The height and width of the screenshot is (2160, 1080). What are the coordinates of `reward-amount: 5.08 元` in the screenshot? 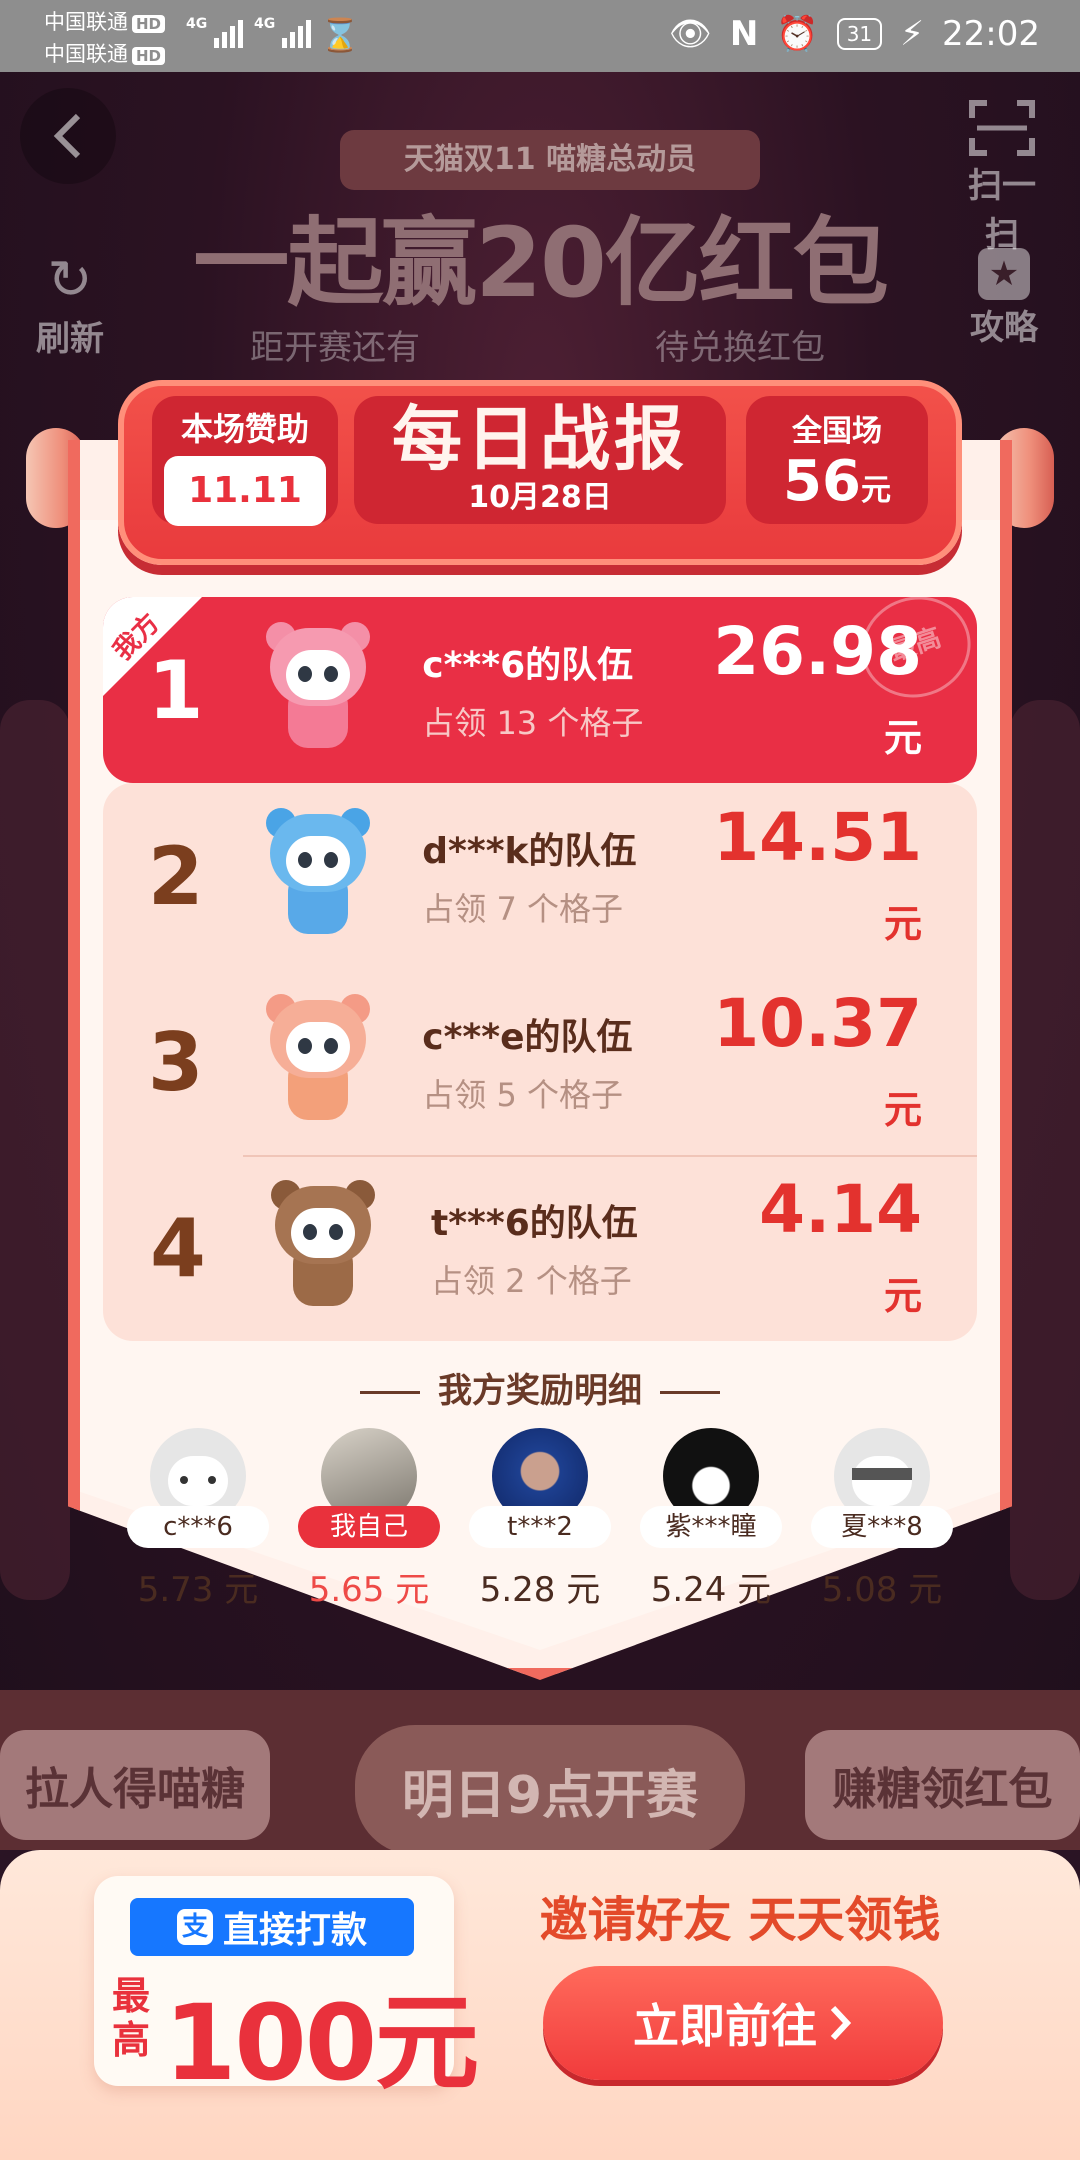 It's located at (882, 1590).